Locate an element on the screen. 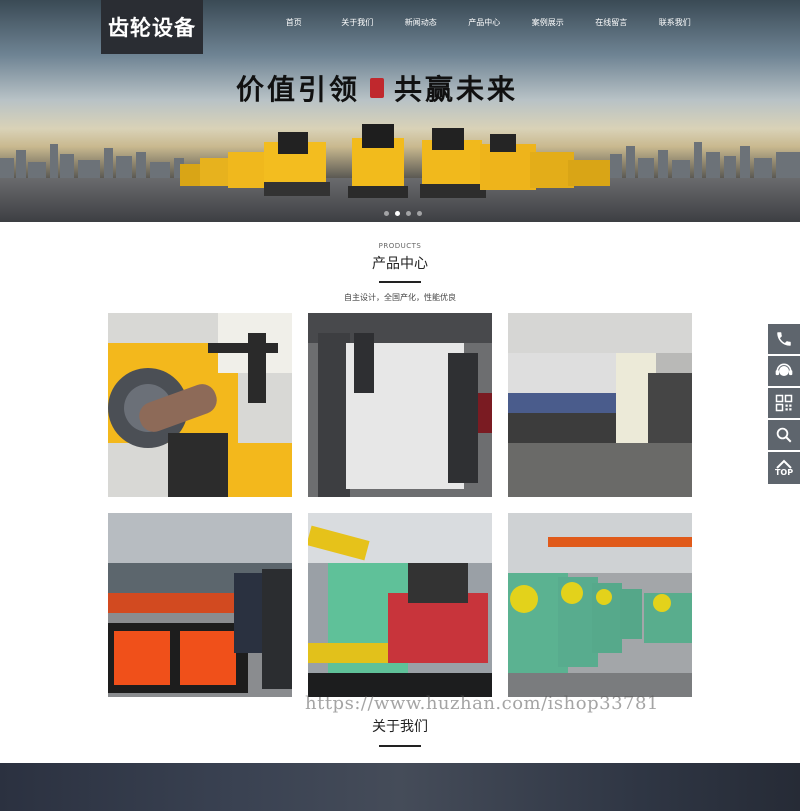 The image size is (800, 811). customer-service-button is located at coordinates (784, 371).